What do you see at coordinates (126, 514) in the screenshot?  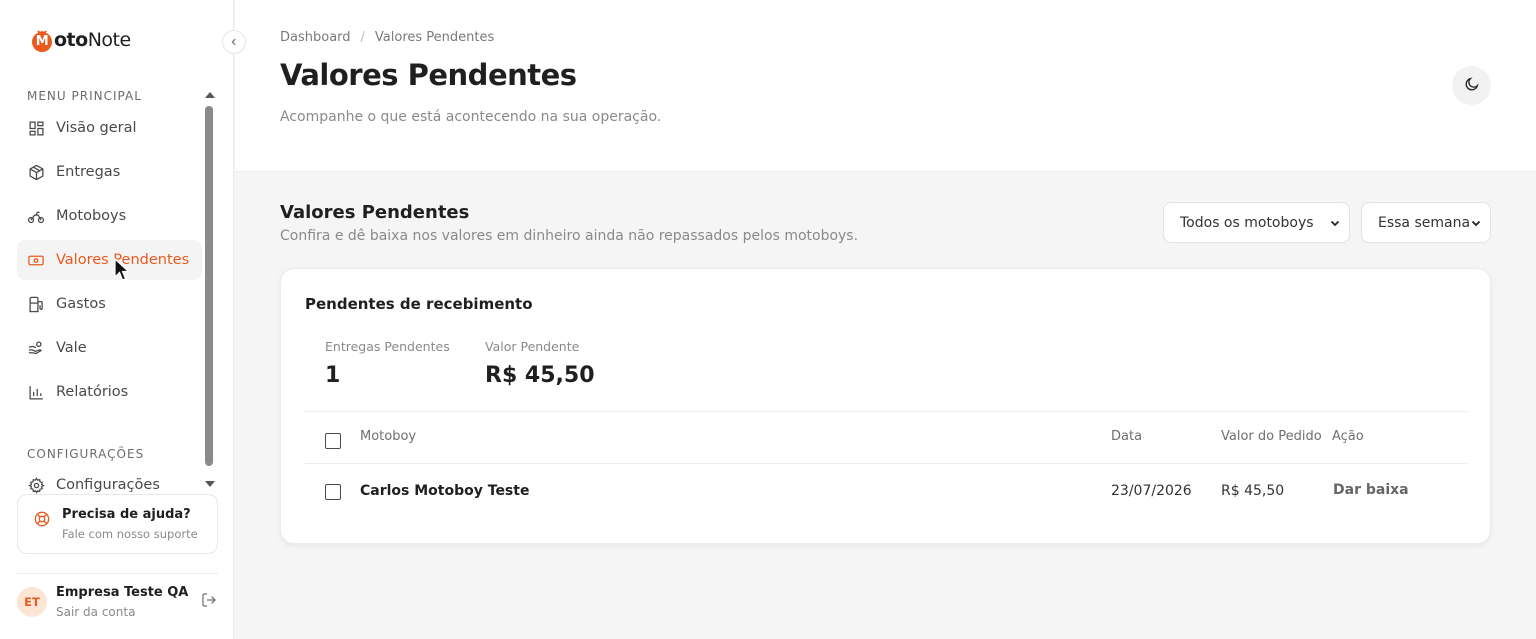 I see `help-title: Precisa de ajuda?` at bounding box center [126, 514].